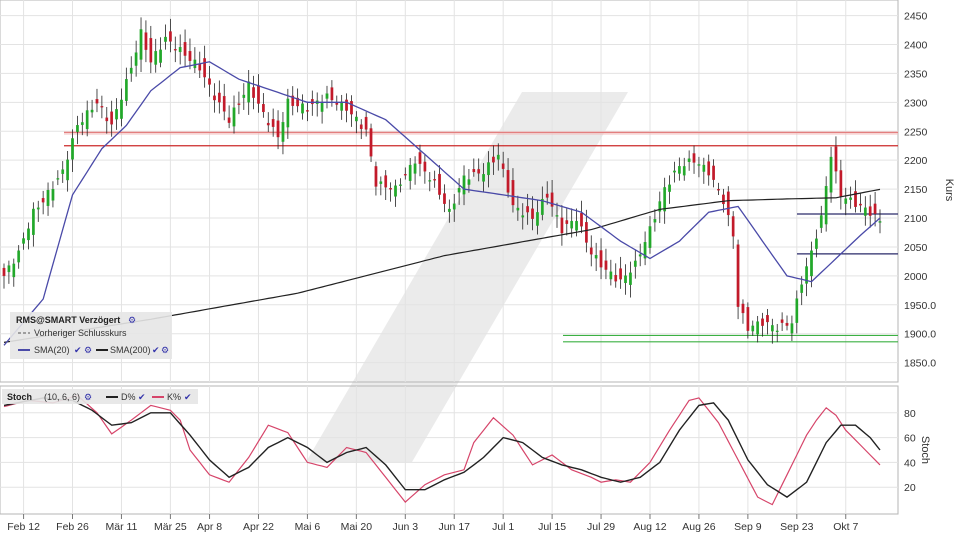  I want to click on x-tick-label: Mär 11, so click(121, 527).